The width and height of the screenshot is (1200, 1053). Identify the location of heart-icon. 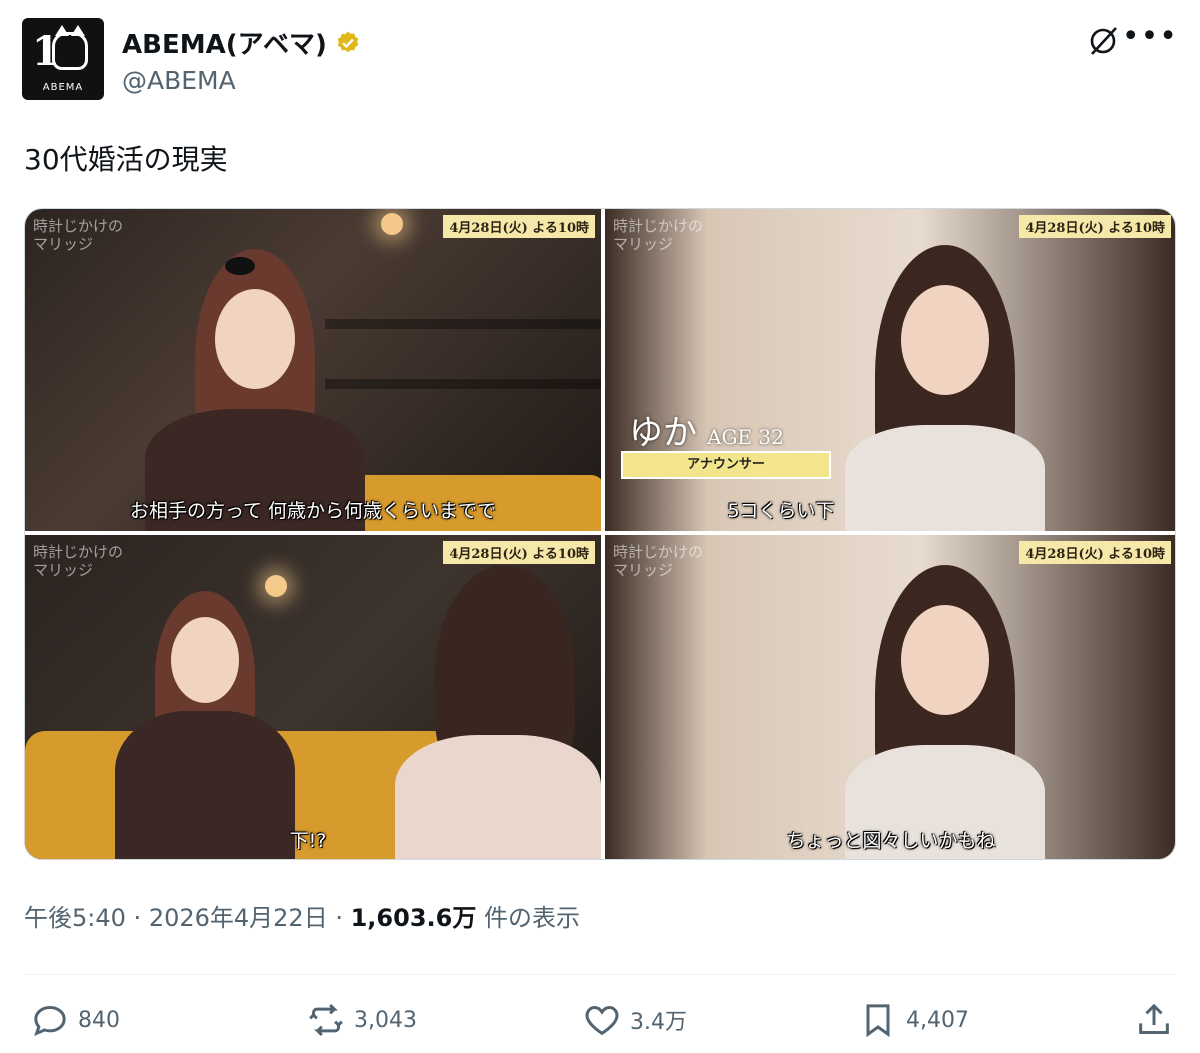
(602, 1020).